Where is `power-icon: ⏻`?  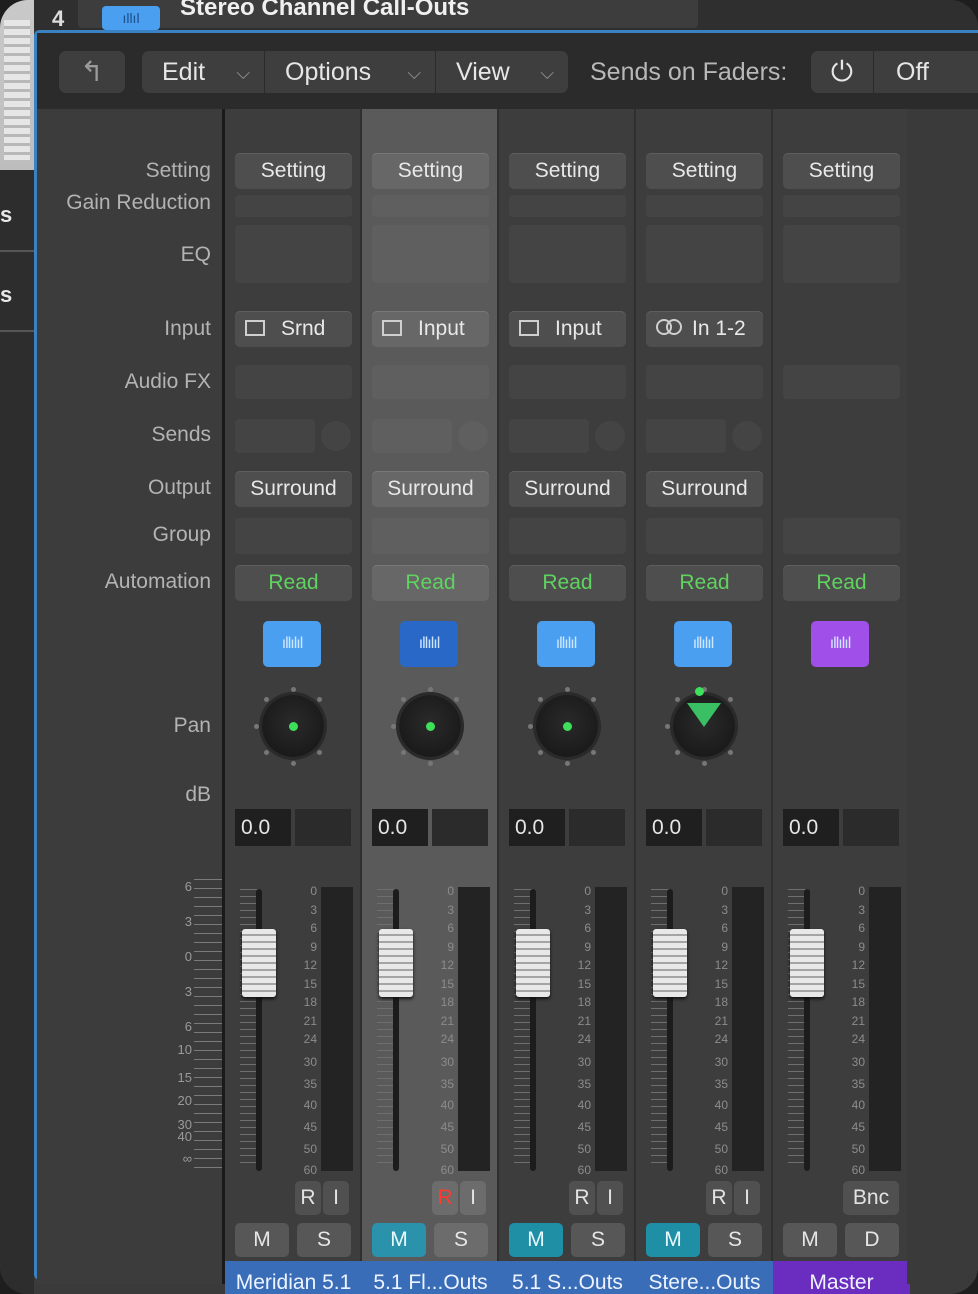 power-icon: ⏻ is located at coordinates (842, 72).